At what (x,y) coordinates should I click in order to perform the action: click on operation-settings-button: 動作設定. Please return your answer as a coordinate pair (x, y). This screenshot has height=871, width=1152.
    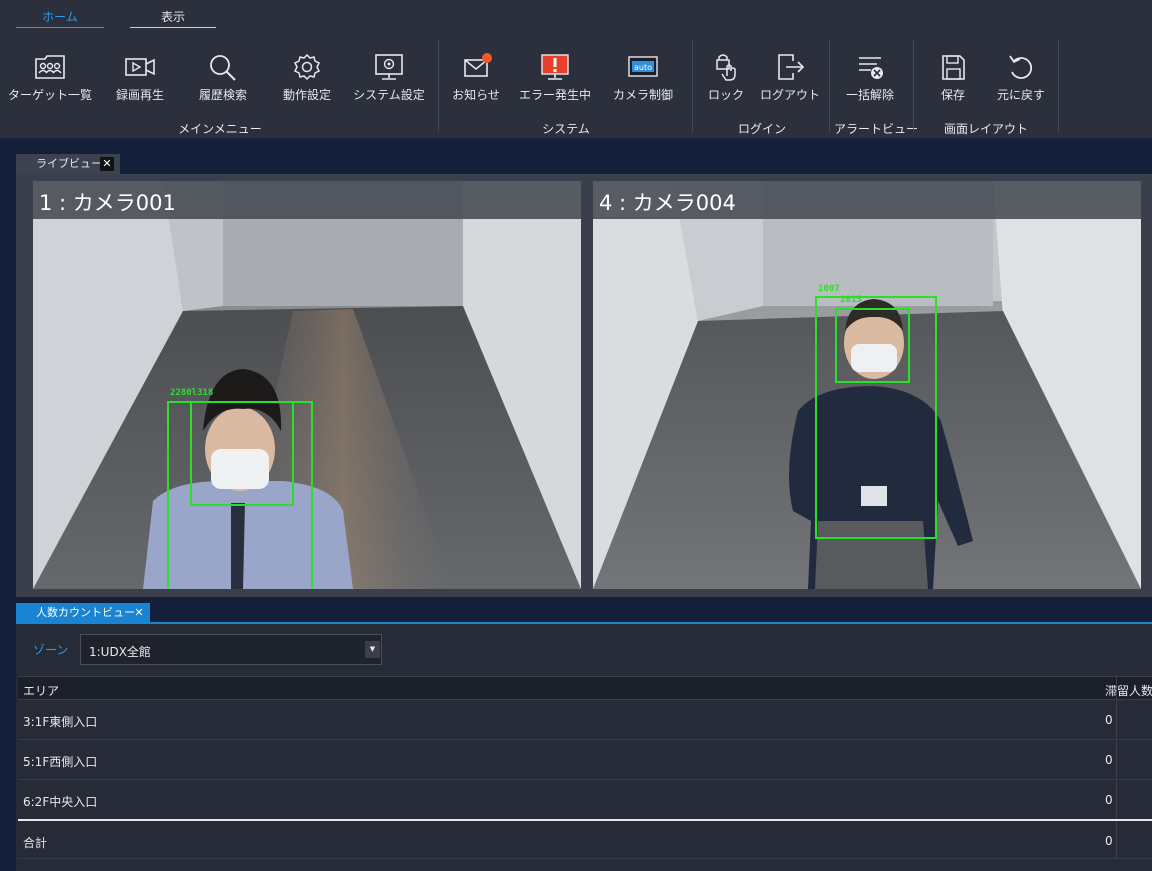
    Looking at the image, I should click on (307, 79).